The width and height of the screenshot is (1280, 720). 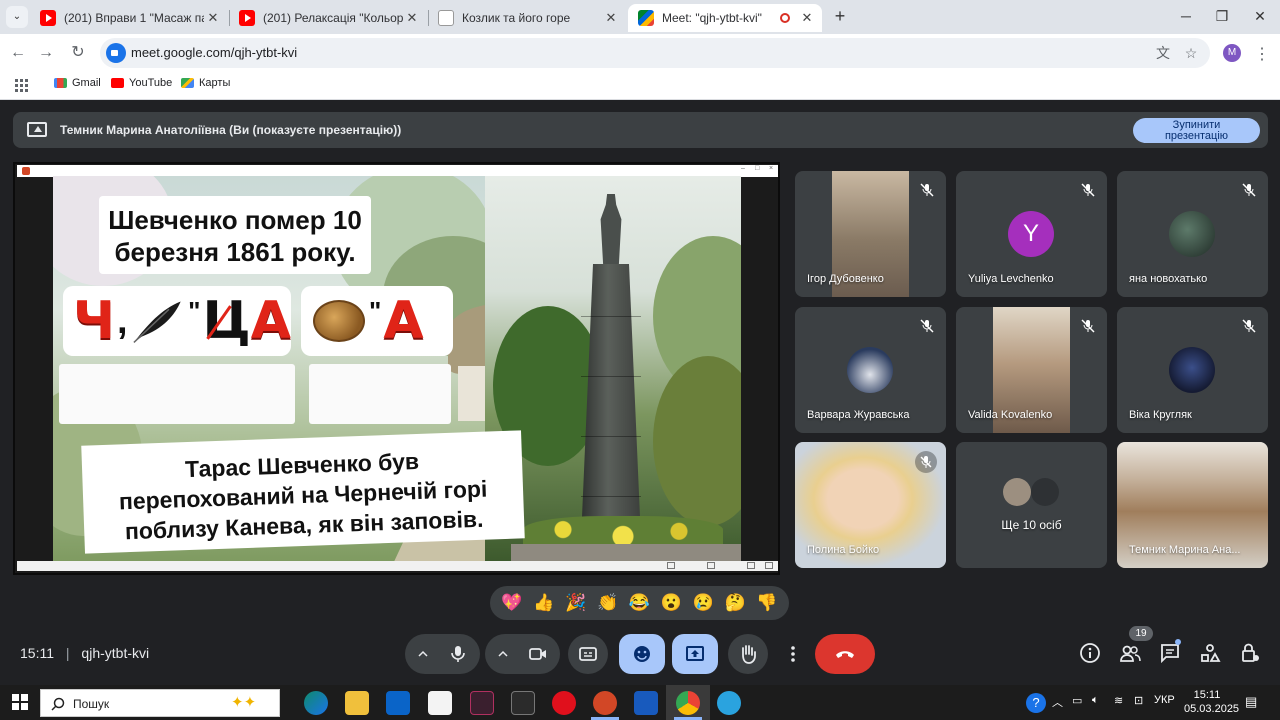 What do you see at coordinates (1031, 505) in the screenshot?
I see `more-participants-tile: Ще 10 осіб` at bounding box center [1031, 505].